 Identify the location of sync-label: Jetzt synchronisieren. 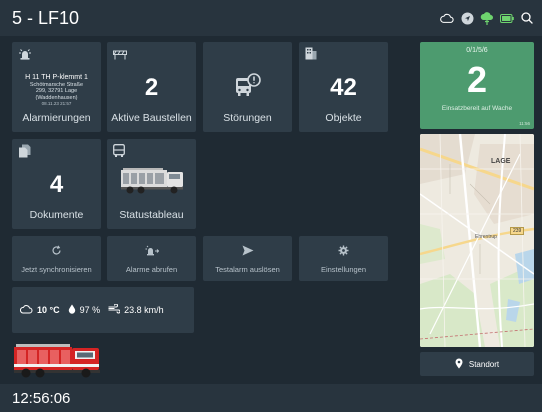
(56, 269).